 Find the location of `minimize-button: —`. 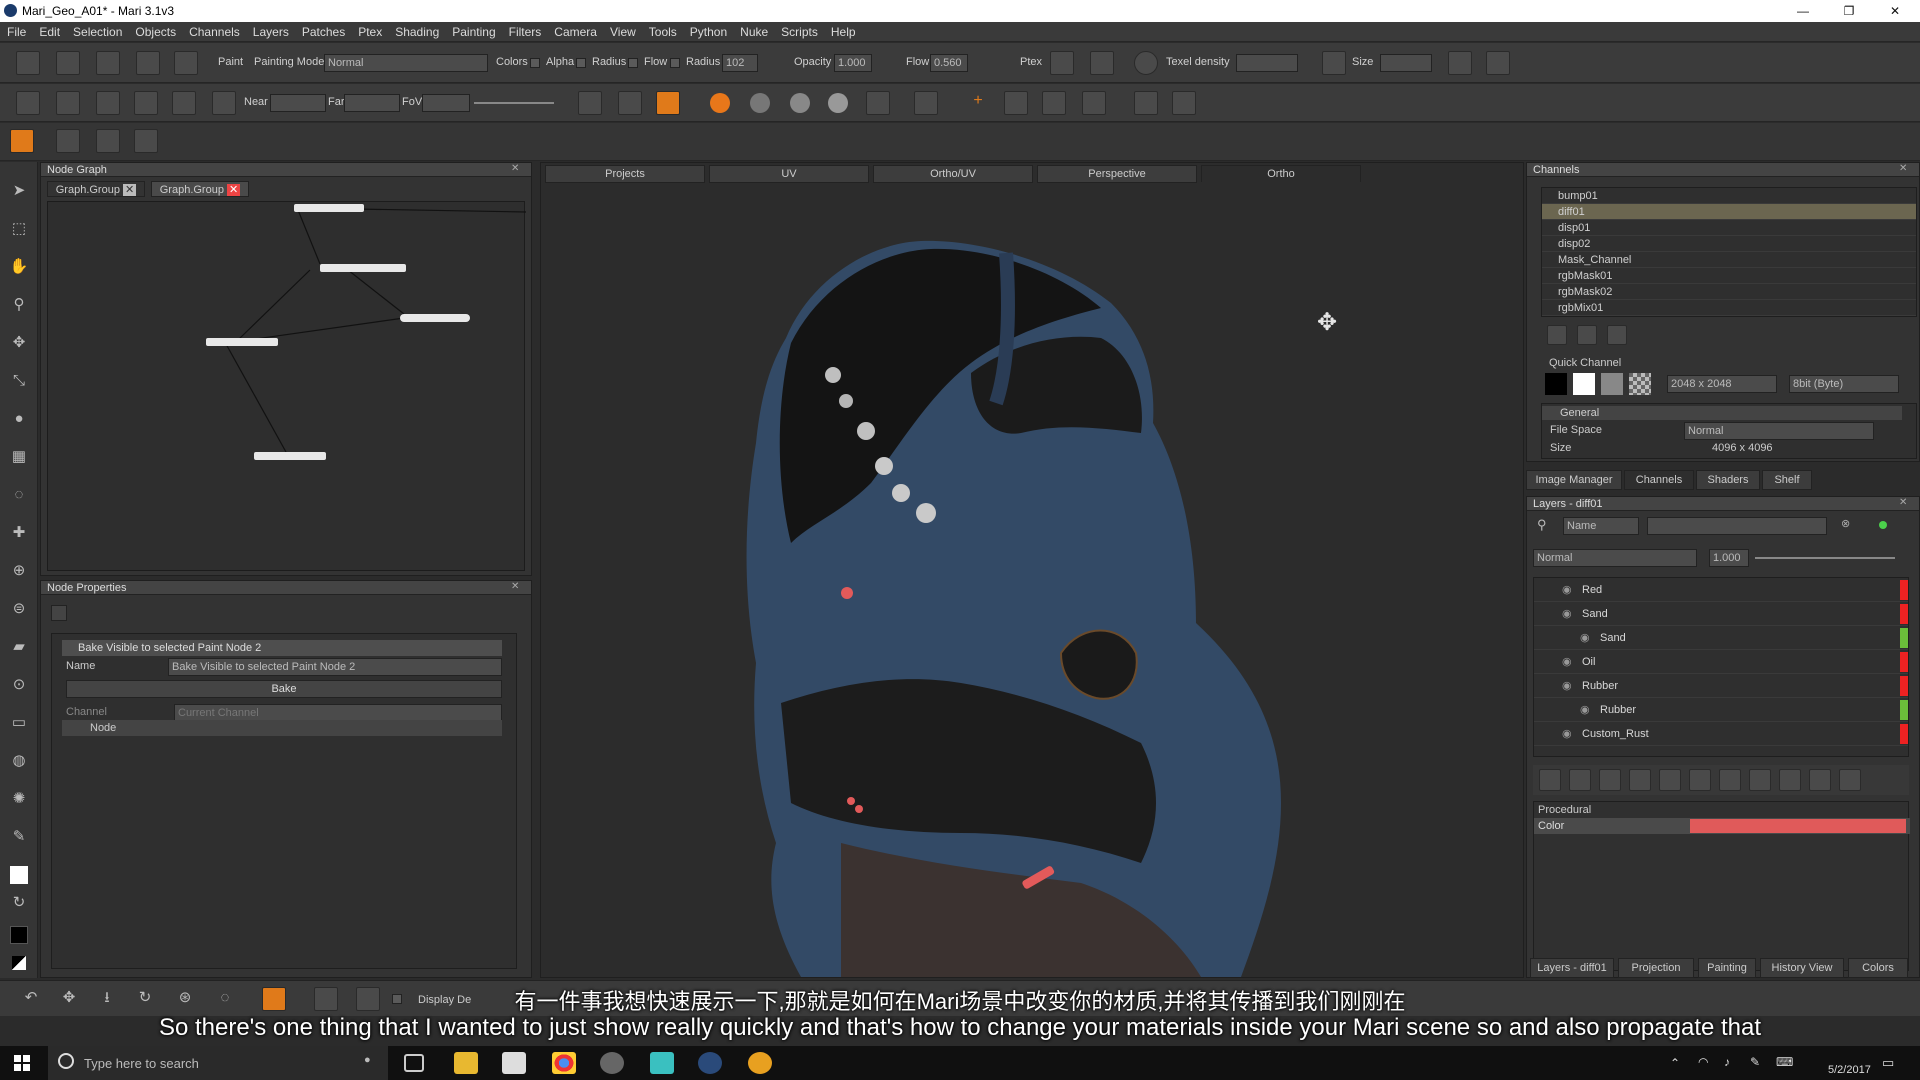

minimize-button: — is located at coordinates (1803, 11).